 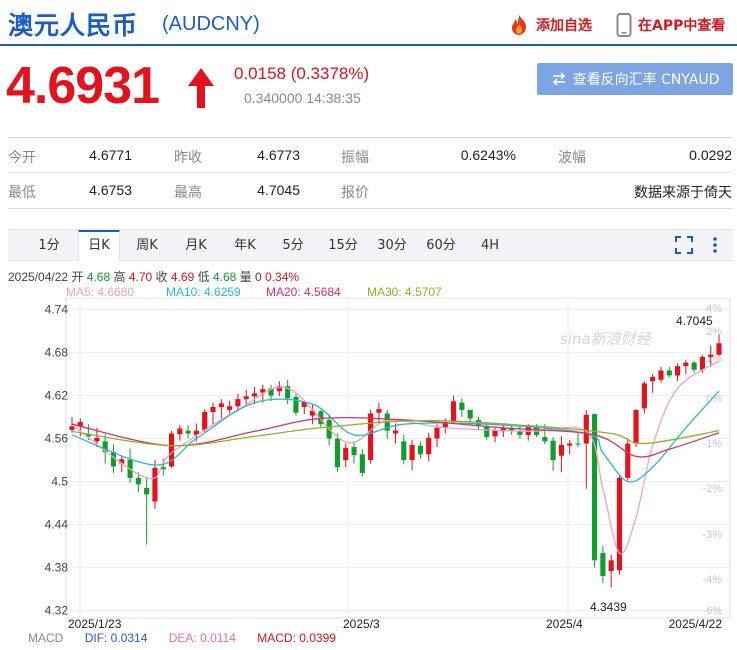 What do you see at coordinates (646, 80) in the screenshot?
I see `reverse-rate-label: 查看反向汇率 CNYAUD` at bounding box center [646, 80].